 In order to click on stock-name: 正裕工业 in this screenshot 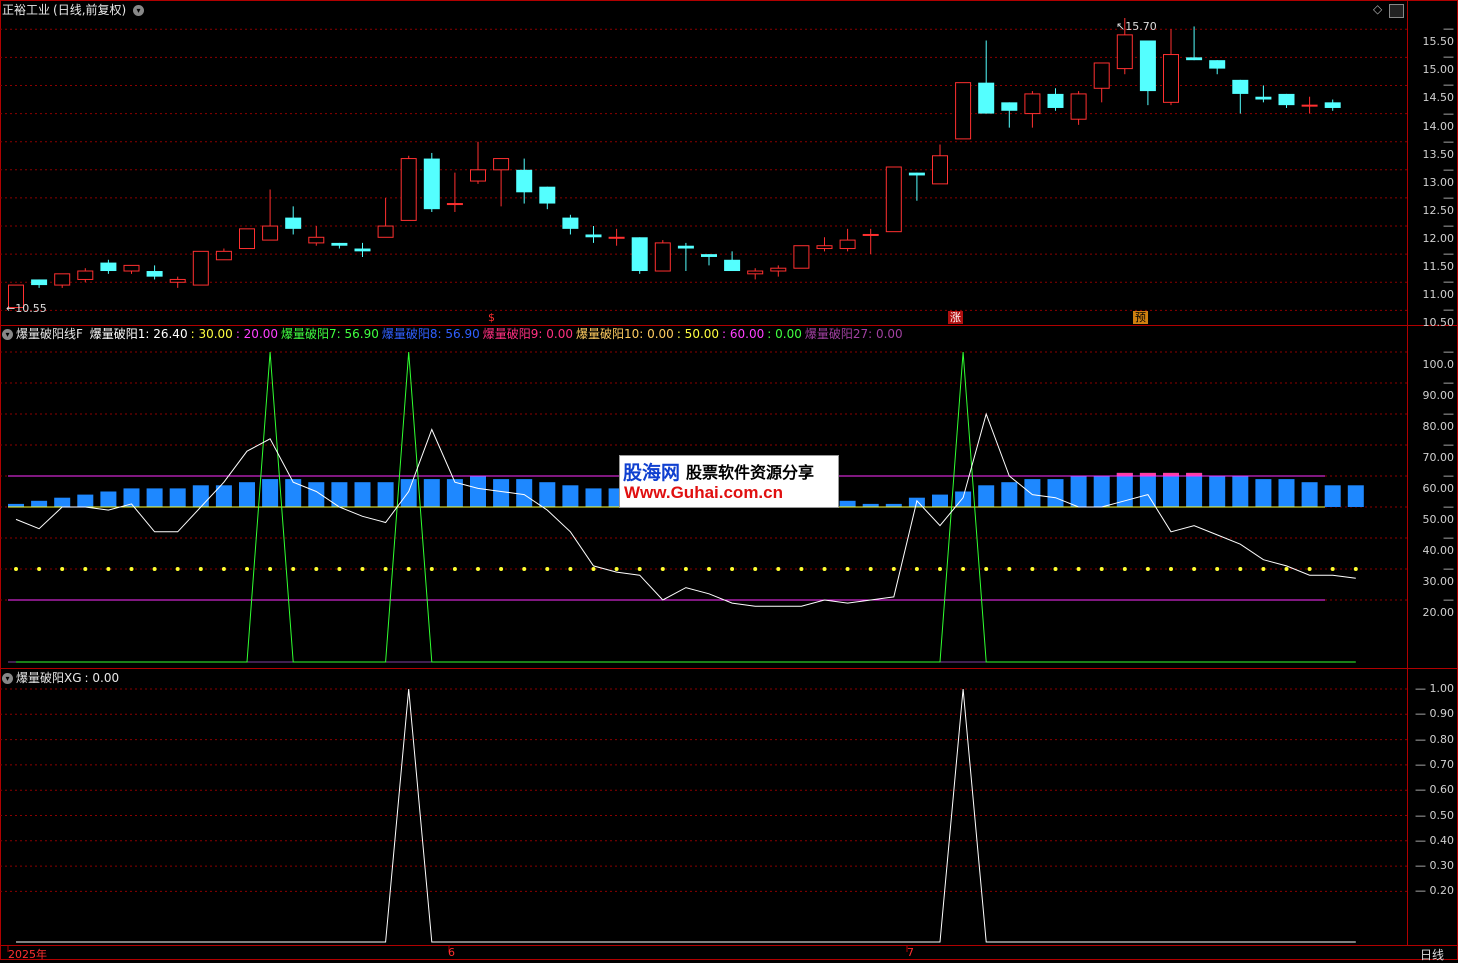, I will do `click(26, 10)`.